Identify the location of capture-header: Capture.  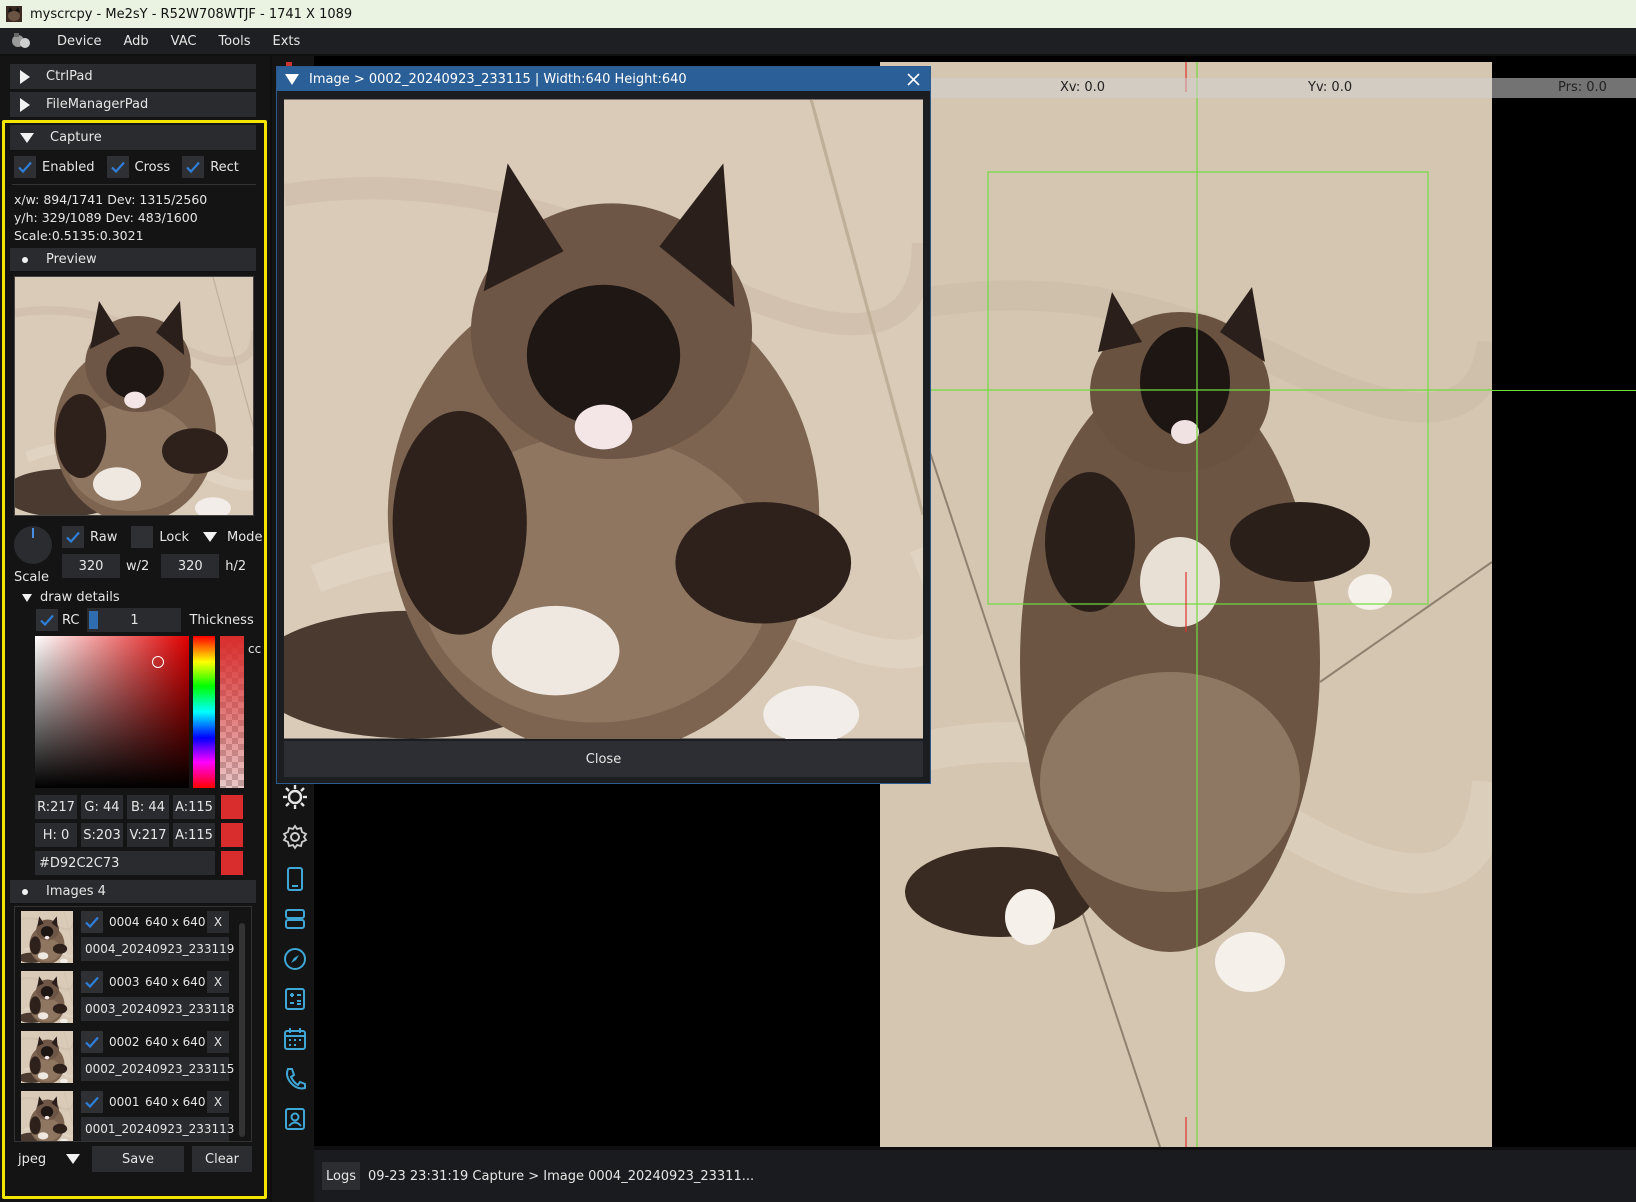
(133, 138).